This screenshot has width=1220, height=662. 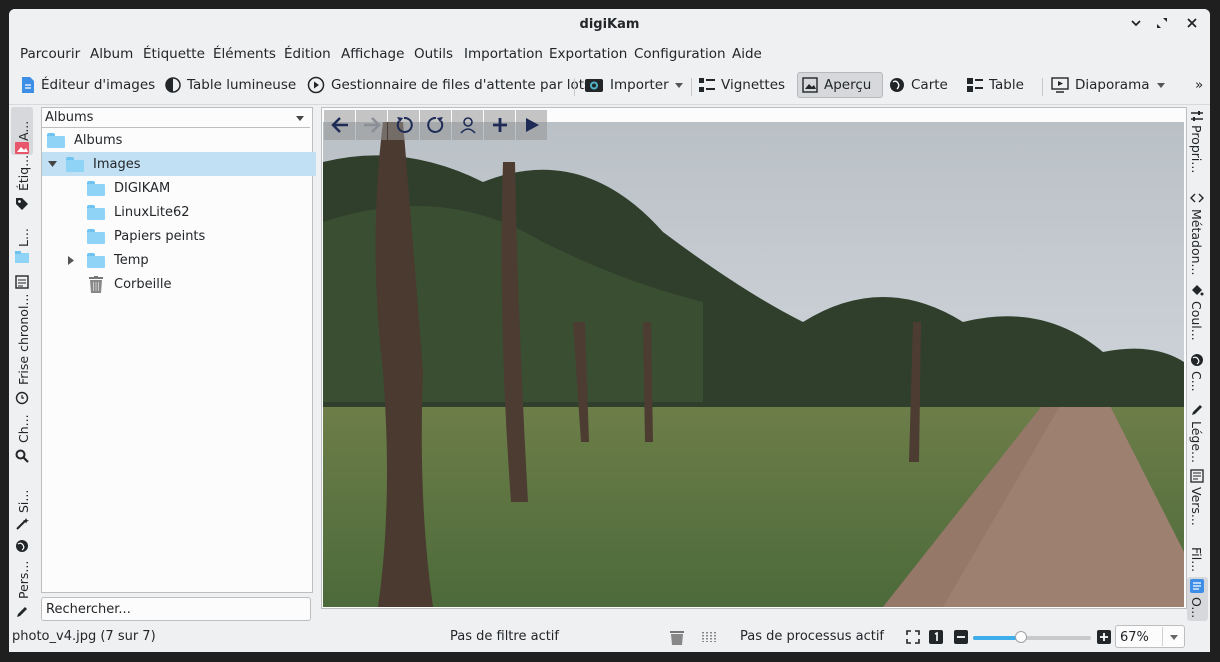 What do you see at coordinates (22, 524) in the screenshot?
I see `magic-wand-icon` at bounding box center [22, 524].